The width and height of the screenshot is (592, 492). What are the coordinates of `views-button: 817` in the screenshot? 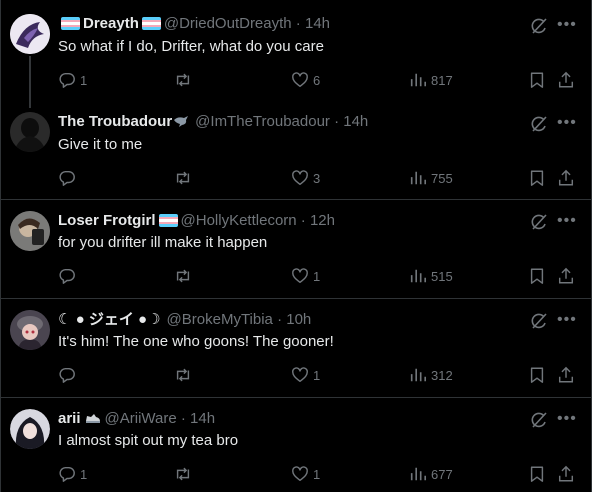 It's located at (431, 80).